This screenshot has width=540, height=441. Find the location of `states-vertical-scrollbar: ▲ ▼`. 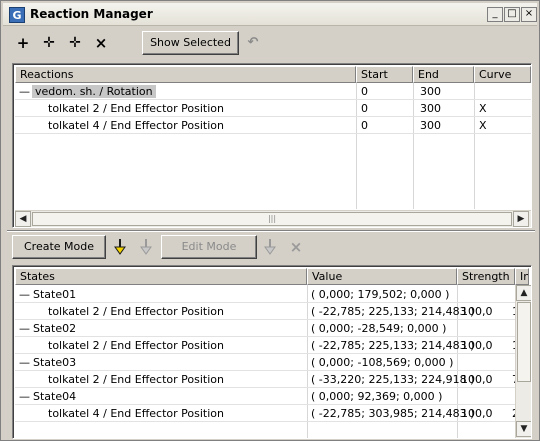

states-vertical-scrollbar: ▲ ▼ is located at coordinates (523, 361).